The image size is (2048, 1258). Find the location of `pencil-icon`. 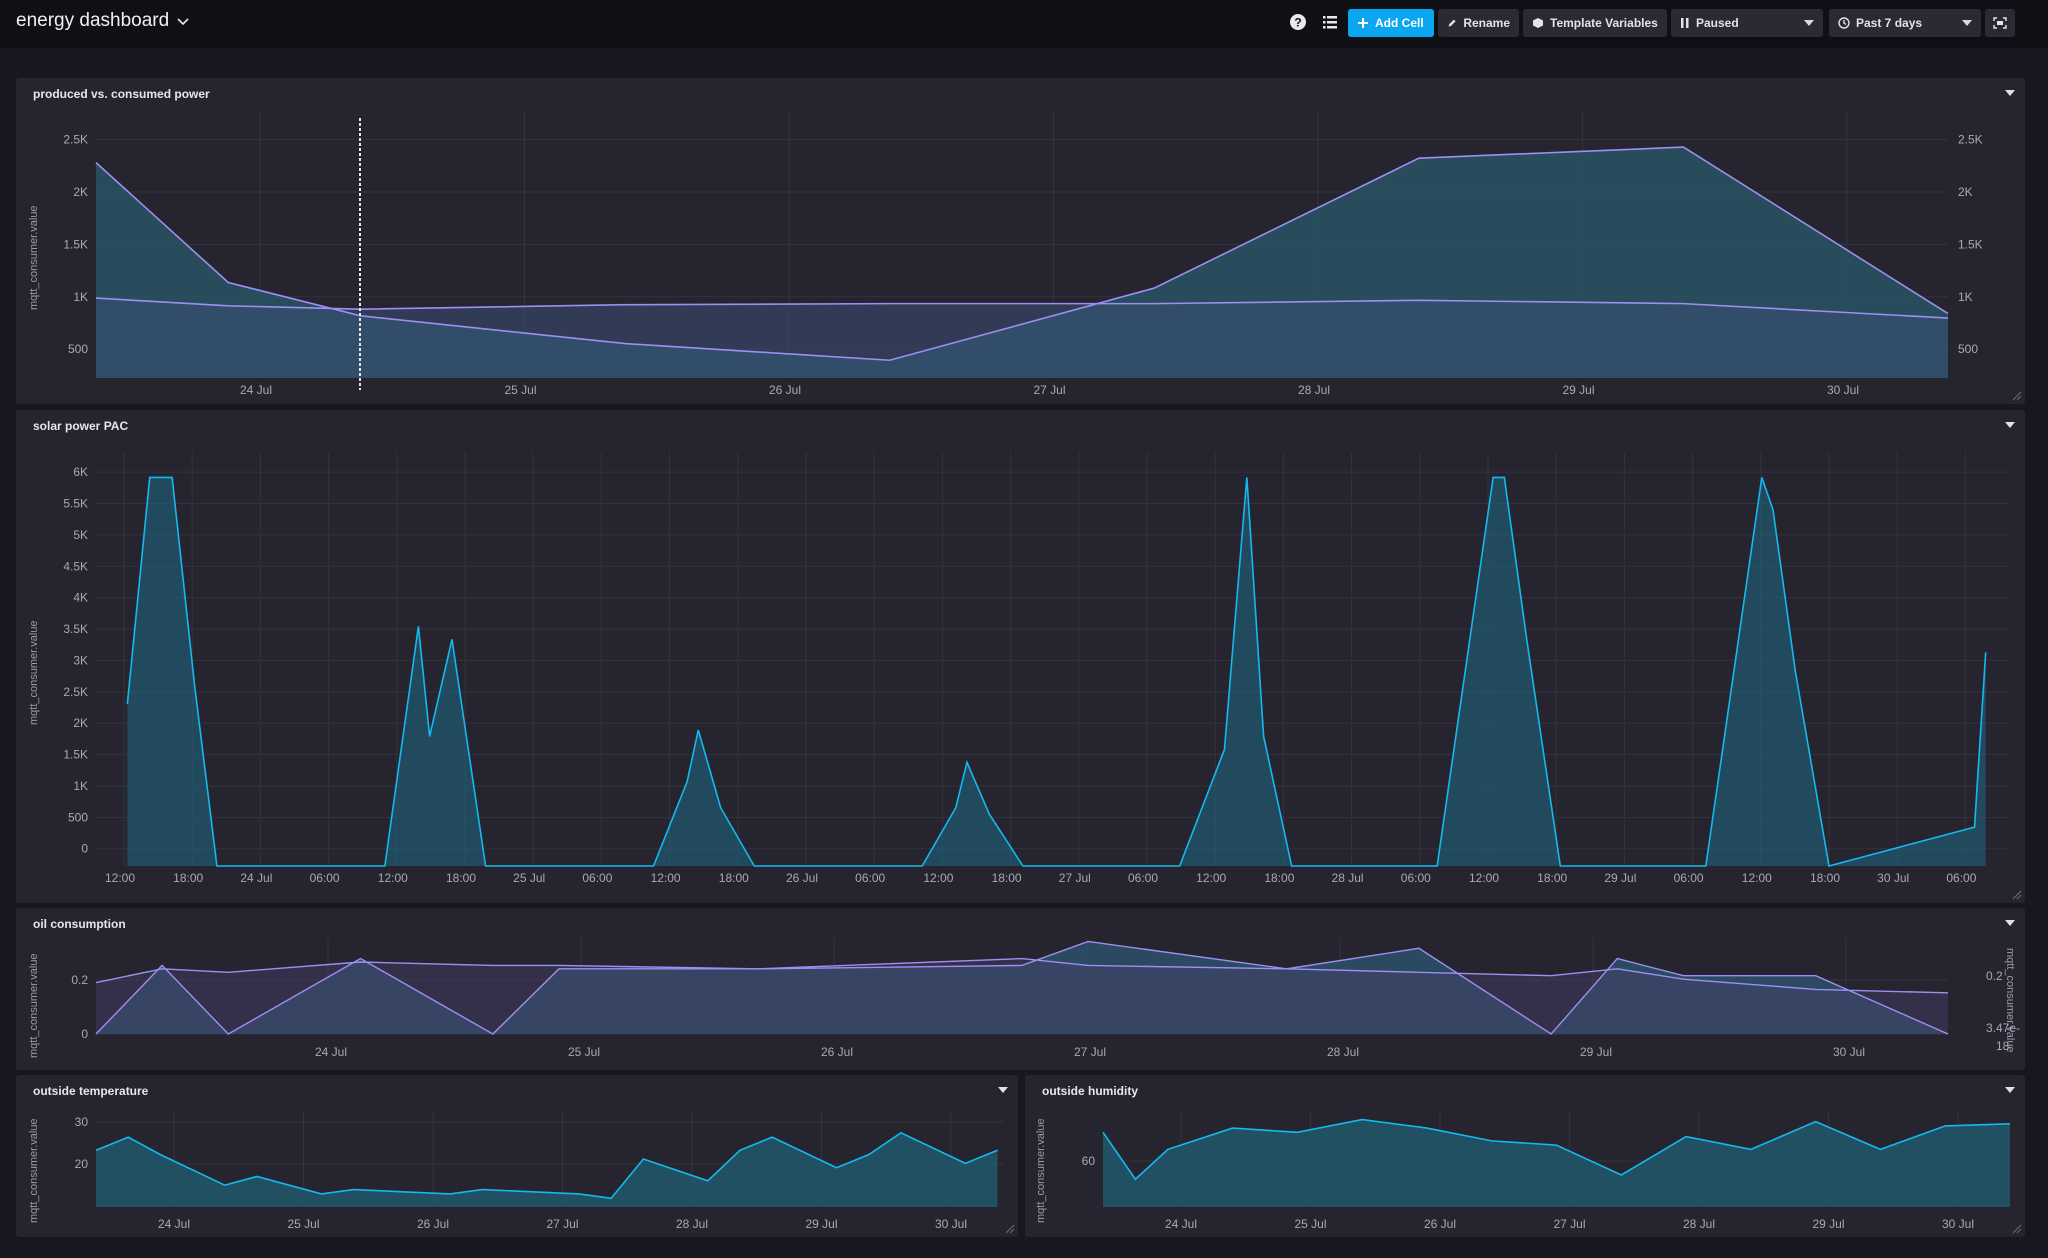

pencil-icon is located at coordinates (1452, 23).